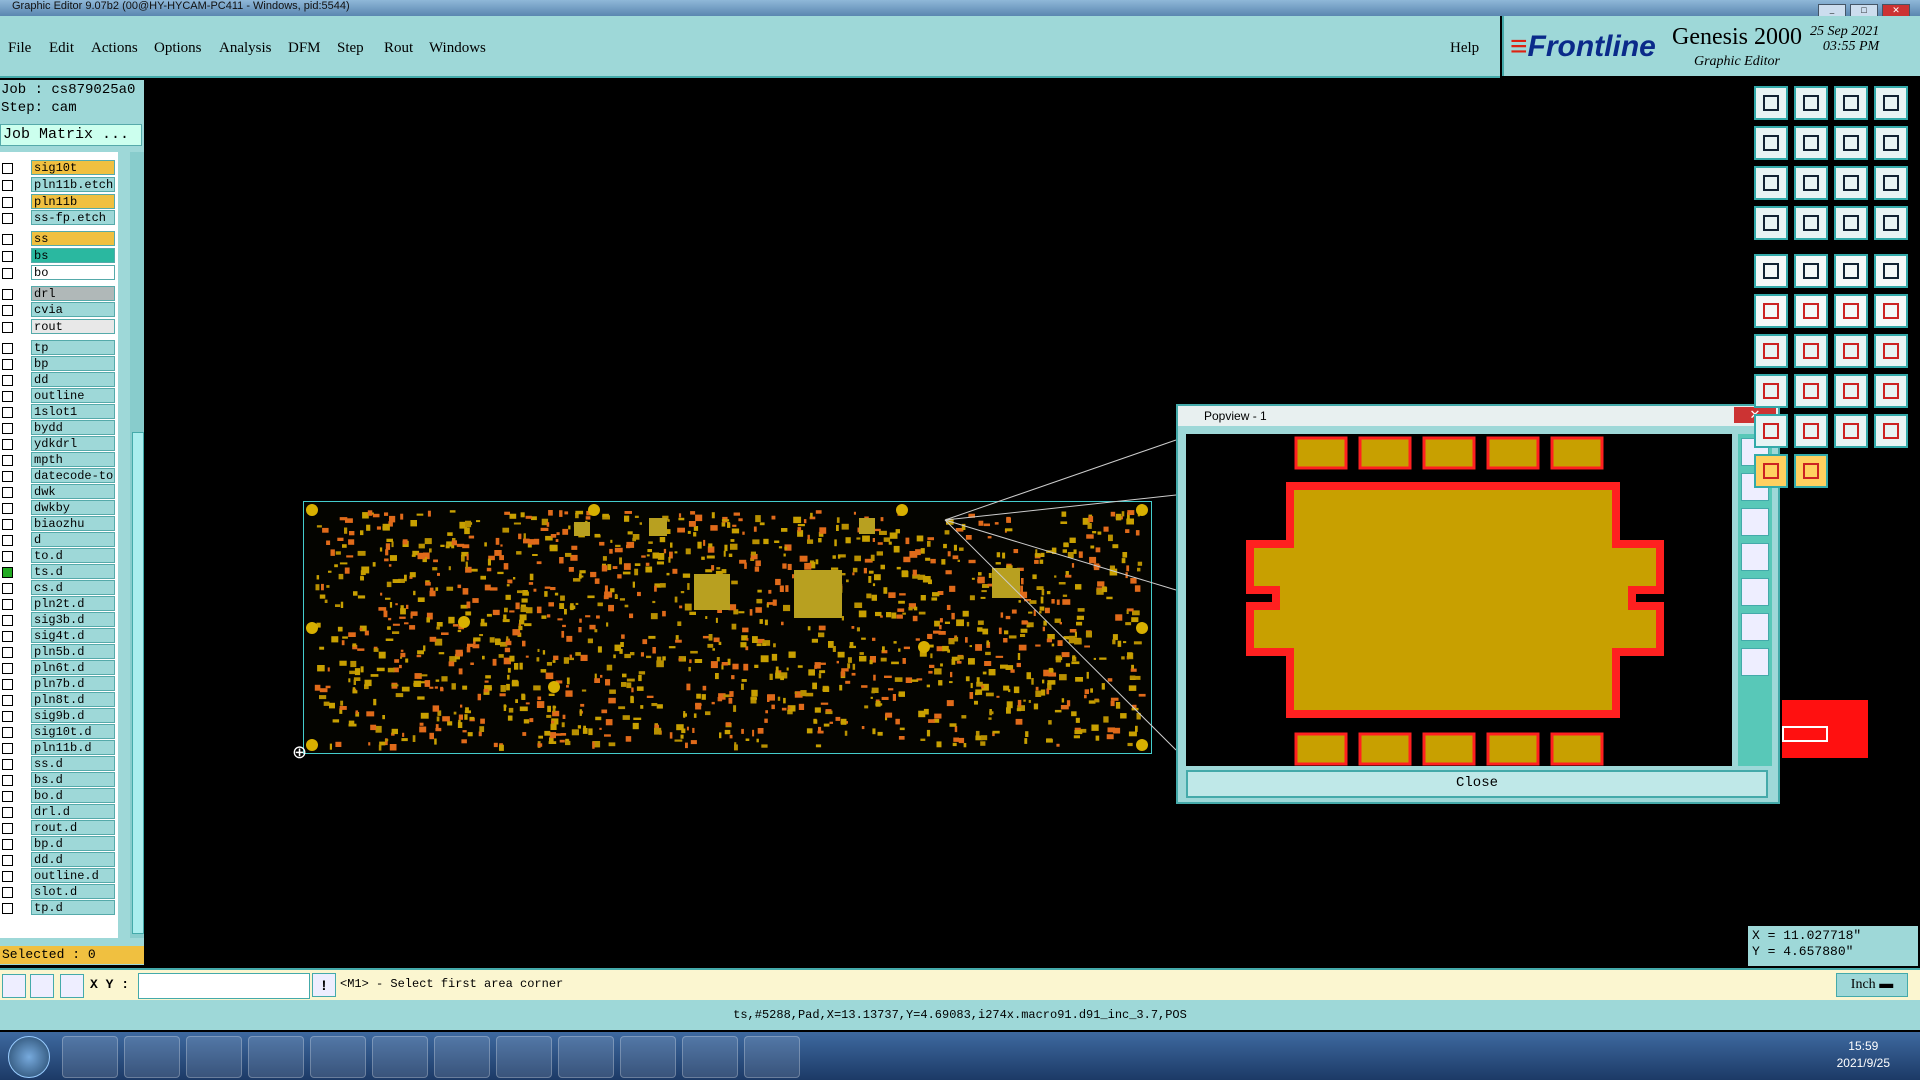 The width and height of the screenshot is (1920, 1080). Describe the element at coordinates (1891, 143) in the screenshot. I see `snap-icon` at that location.